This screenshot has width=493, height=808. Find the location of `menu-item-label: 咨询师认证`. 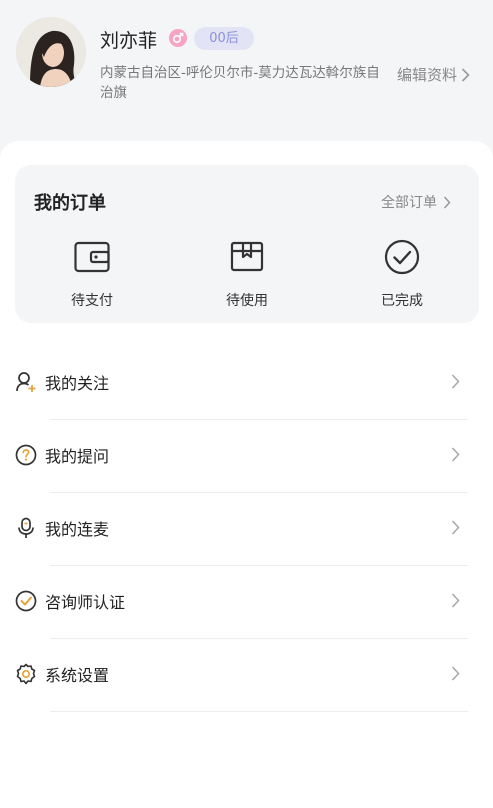

menu-item-label: 咨询师认证 is located at coordinates (85, 602).